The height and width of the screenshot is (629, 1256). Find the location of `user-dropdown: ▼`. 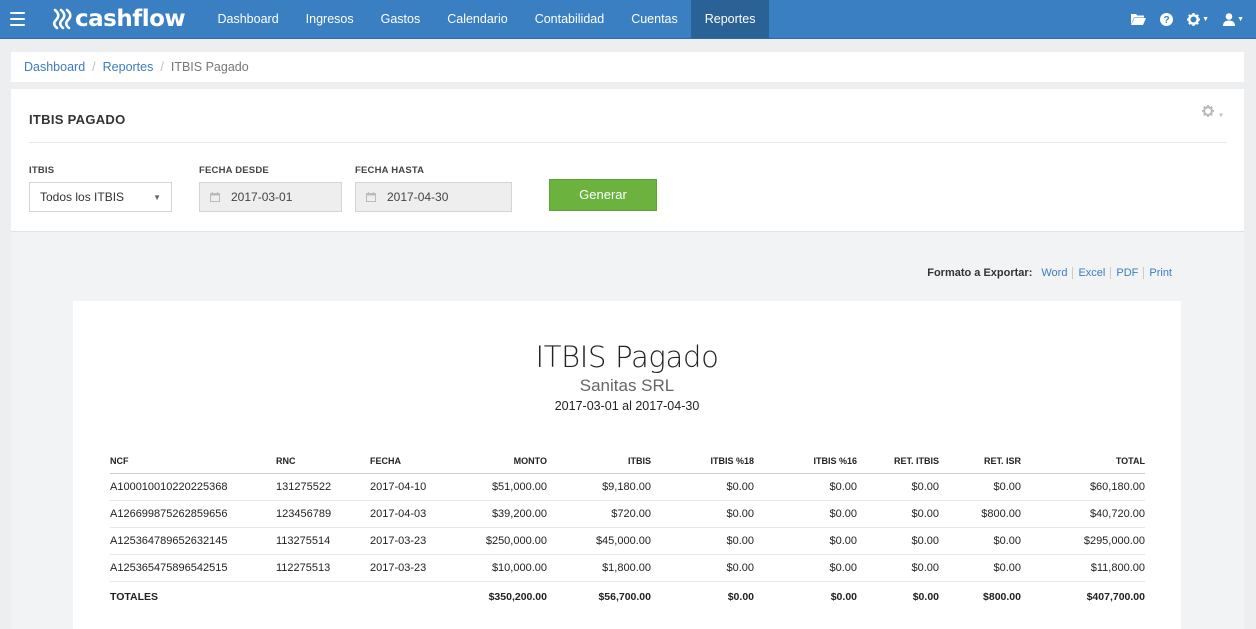

user-dropdown: ▼ is located at coordinates (1236, 19).